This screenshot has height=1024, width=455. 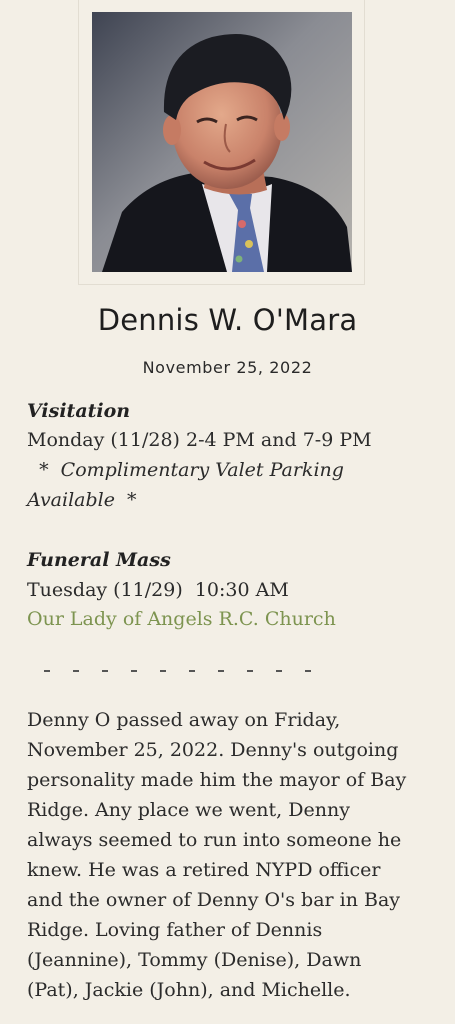 I want to click on obituary-text-line: personality made him the mayor of Bay, so click(x=217, y=780).